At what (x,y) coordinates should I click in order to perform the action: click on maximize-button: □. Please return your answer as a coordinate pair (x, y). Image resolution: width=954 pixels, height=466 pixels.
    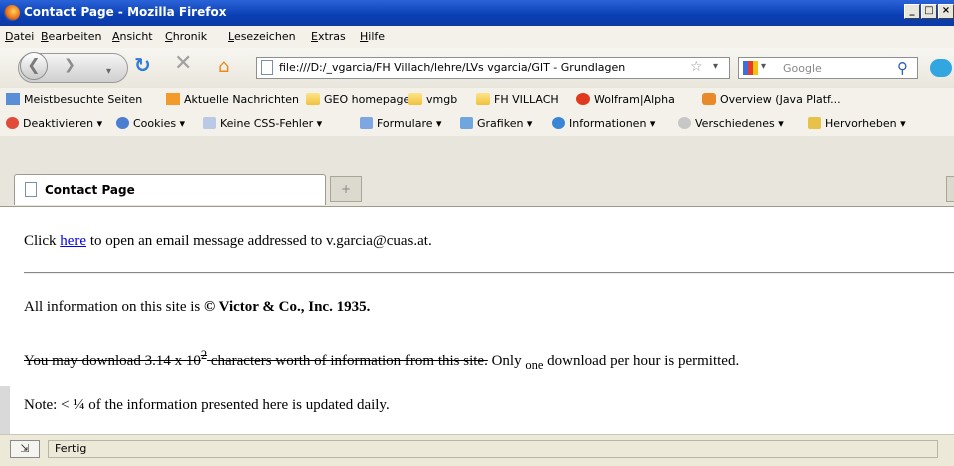
    Looking at the image, I should click on (929, 11).